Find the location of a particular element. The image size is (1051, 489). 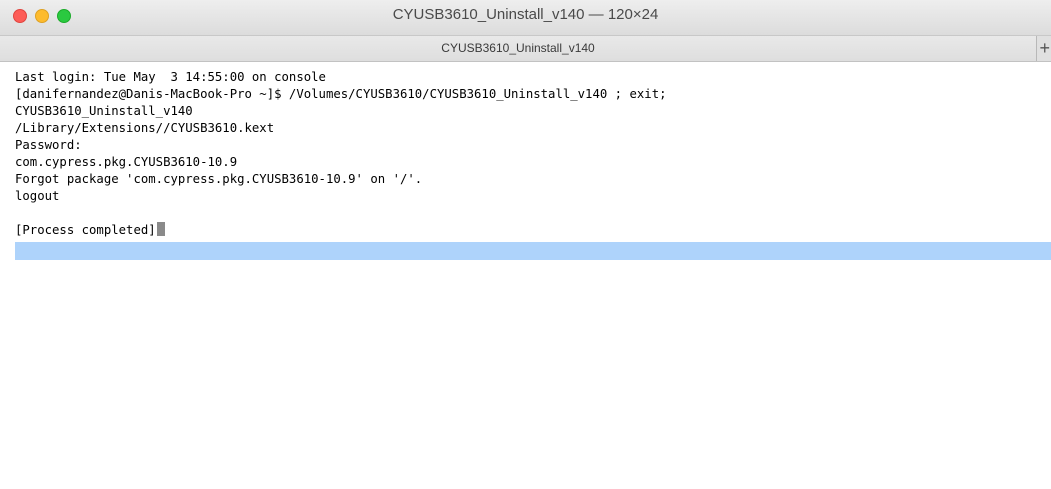

terminal-cursor is located at coordinates (160, 229).